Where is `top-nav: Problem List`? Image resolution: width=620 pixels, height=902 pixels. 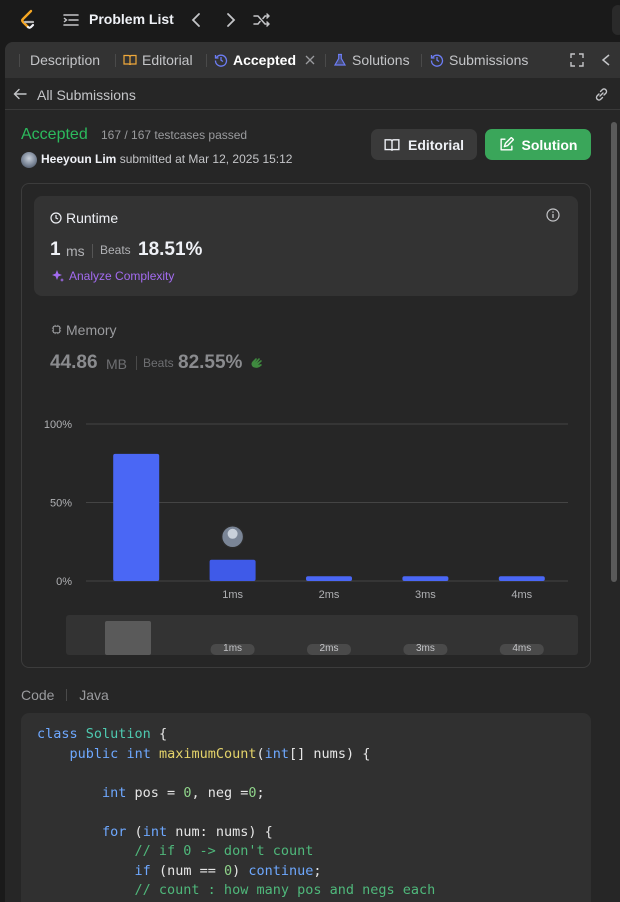
top-nav: Problem List is located at coordinates (310, 20).